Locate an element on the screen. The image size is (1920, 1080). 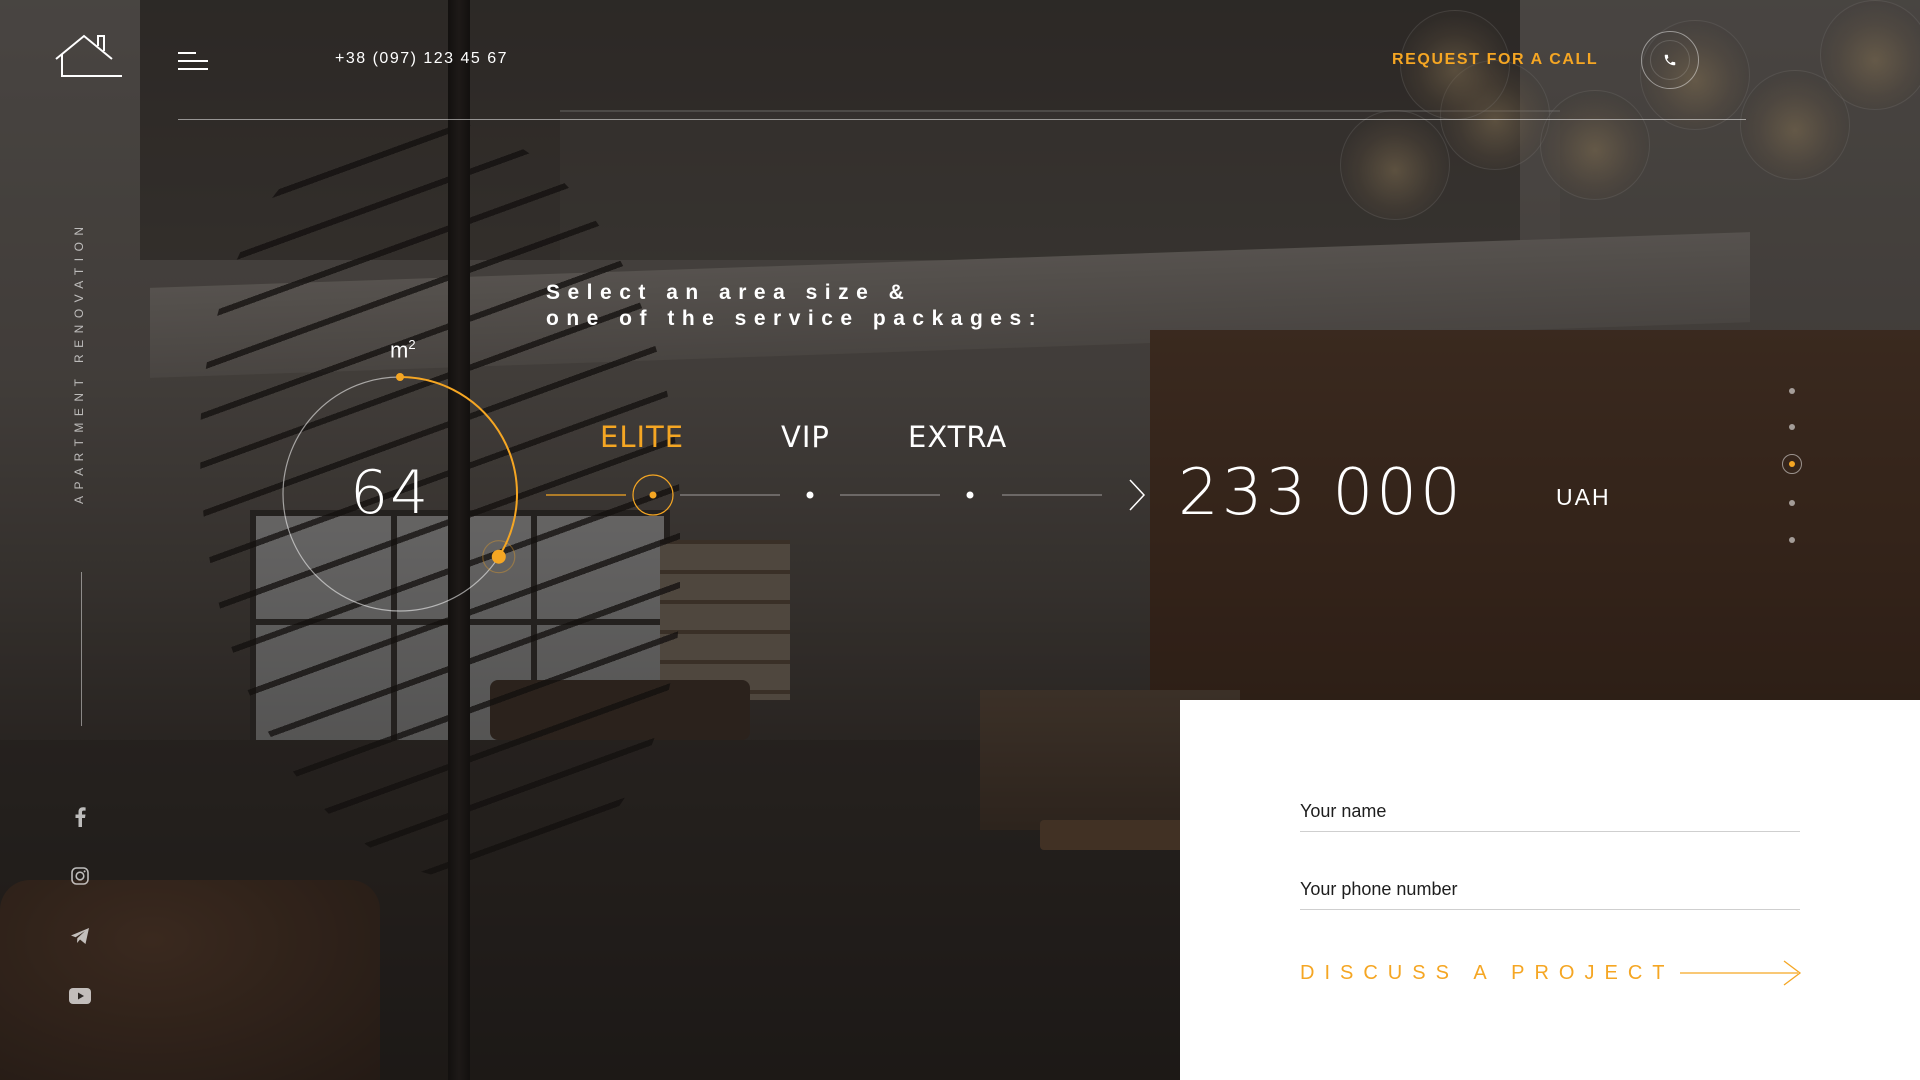
slide-dot-3-active is located at coordinates (1792, 464).